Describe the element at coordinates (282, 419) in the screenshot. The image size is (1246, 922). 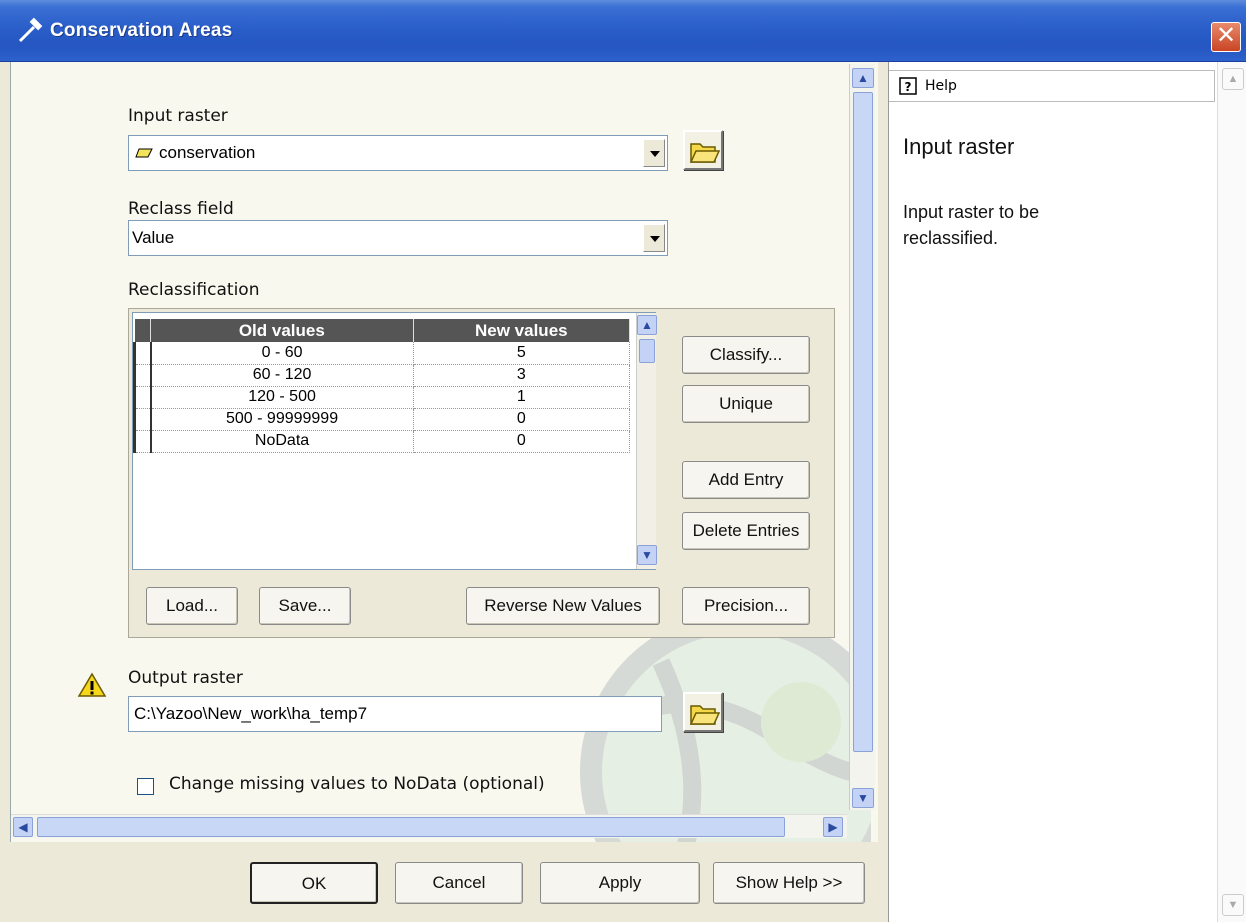
I see `old-value-cell: 500 - 99999999` at that location.